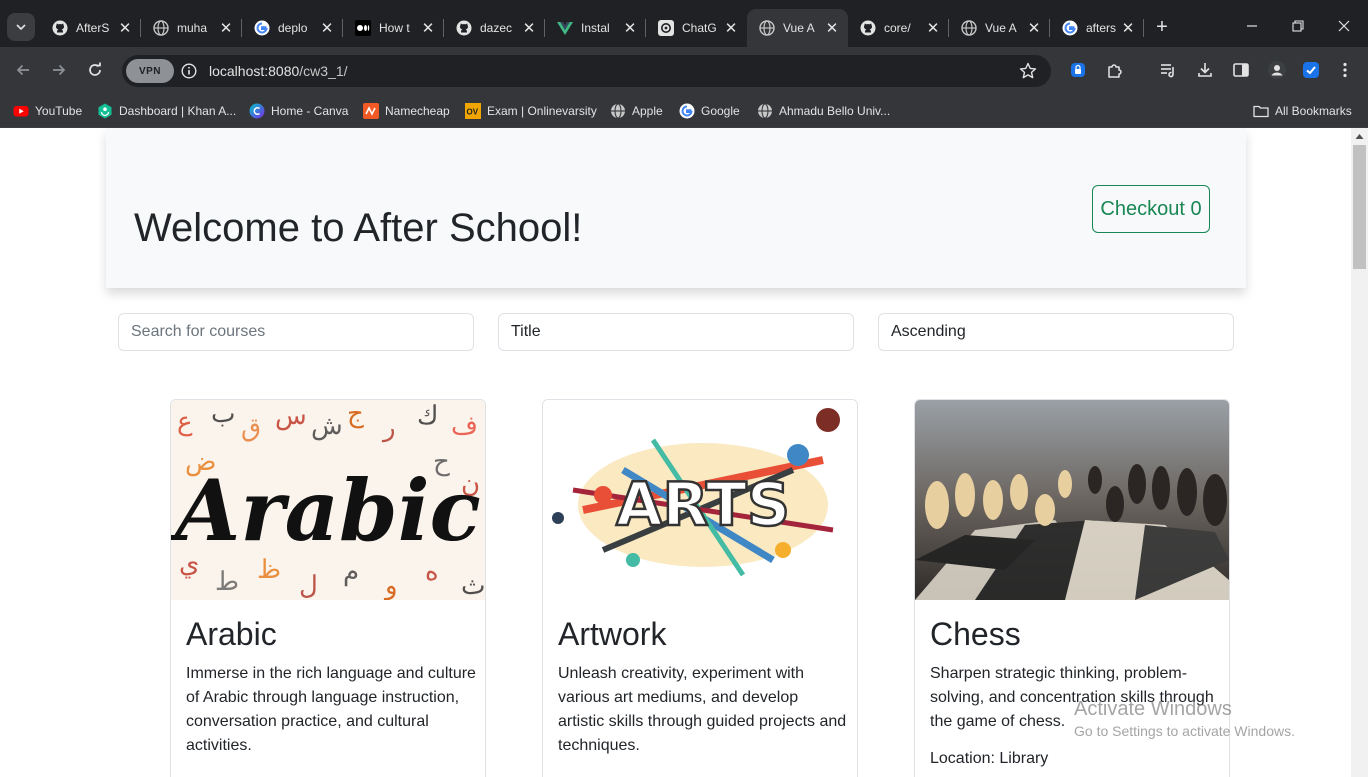 Image resolution: width=1368 pixels, height=777 pixels. I want to click on browser-tab: dazec ✕, so click(494, 28).